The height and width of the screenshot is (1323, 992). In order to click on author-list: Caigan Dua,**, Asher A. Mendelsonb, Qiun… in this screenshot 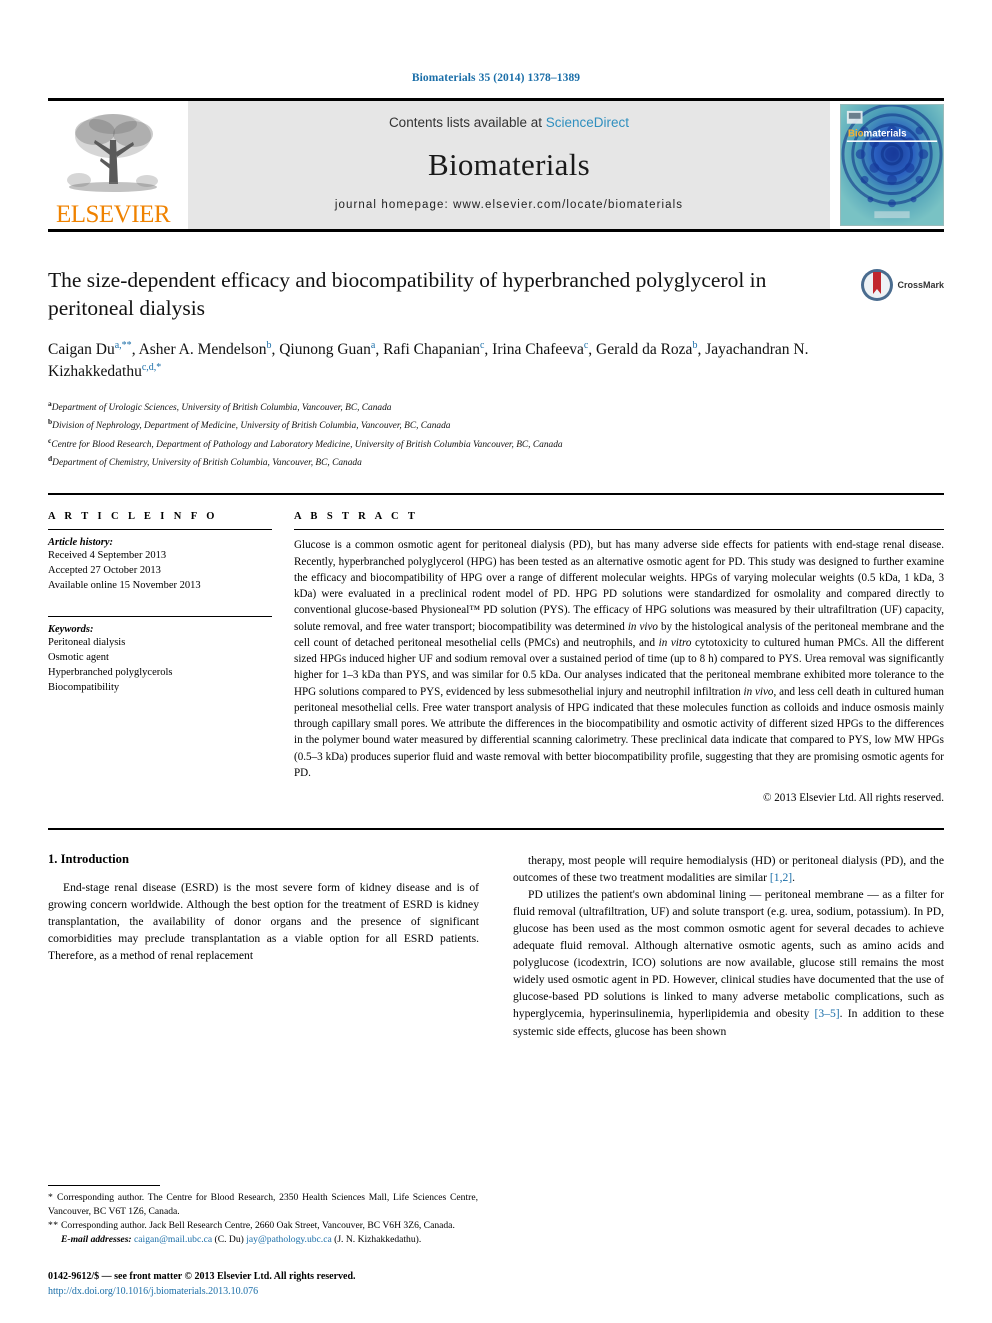, I will do `click(428, 360)`.